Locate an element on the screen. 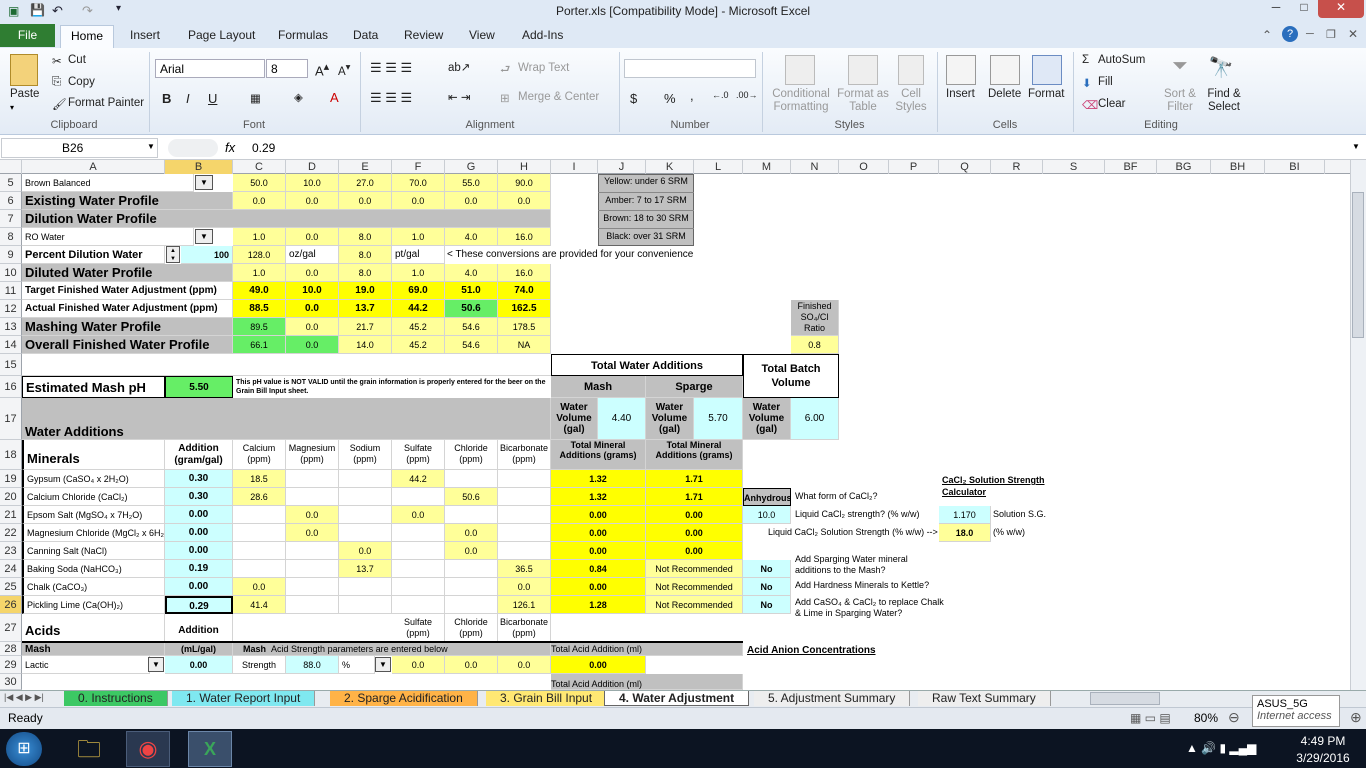  mineral-ion-value: 44.2 is located at coordinates (418, 479).